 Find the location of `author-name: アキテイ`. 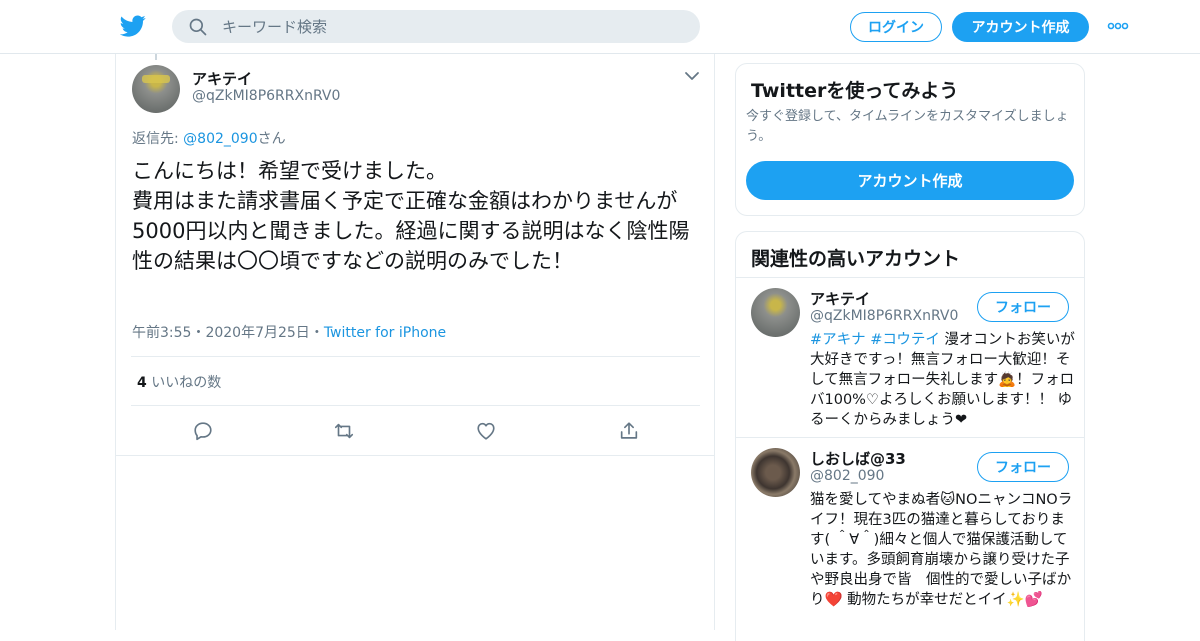

author-name: アキテイ is located at coordinates (222, 78).